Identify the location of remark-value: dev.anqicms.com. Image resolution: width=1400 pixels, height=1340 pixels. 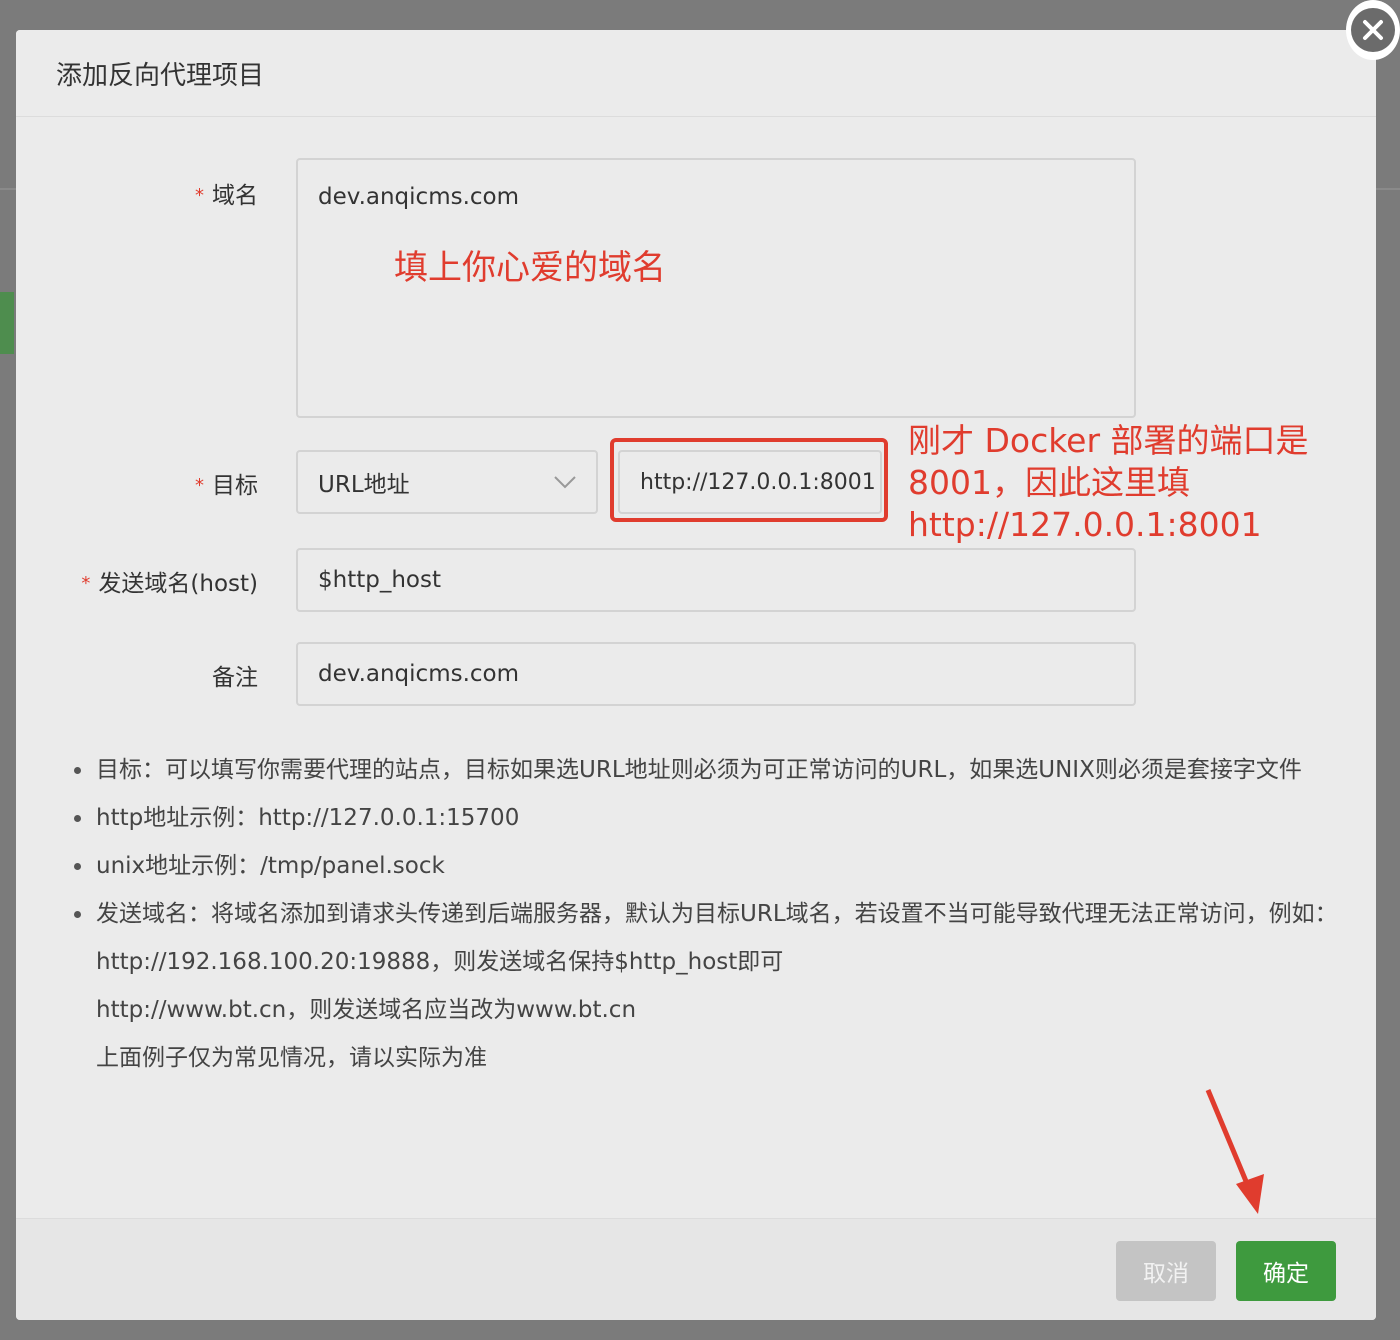
(419, 674).